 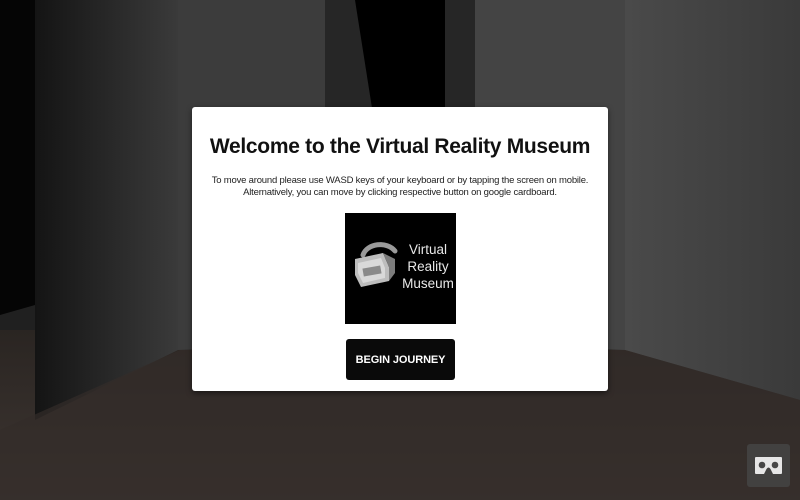 What do you see at coordinates (428, 249) in the screenshot?
I see `logo-line-1: Virtual` at bounding box center [428, 249].